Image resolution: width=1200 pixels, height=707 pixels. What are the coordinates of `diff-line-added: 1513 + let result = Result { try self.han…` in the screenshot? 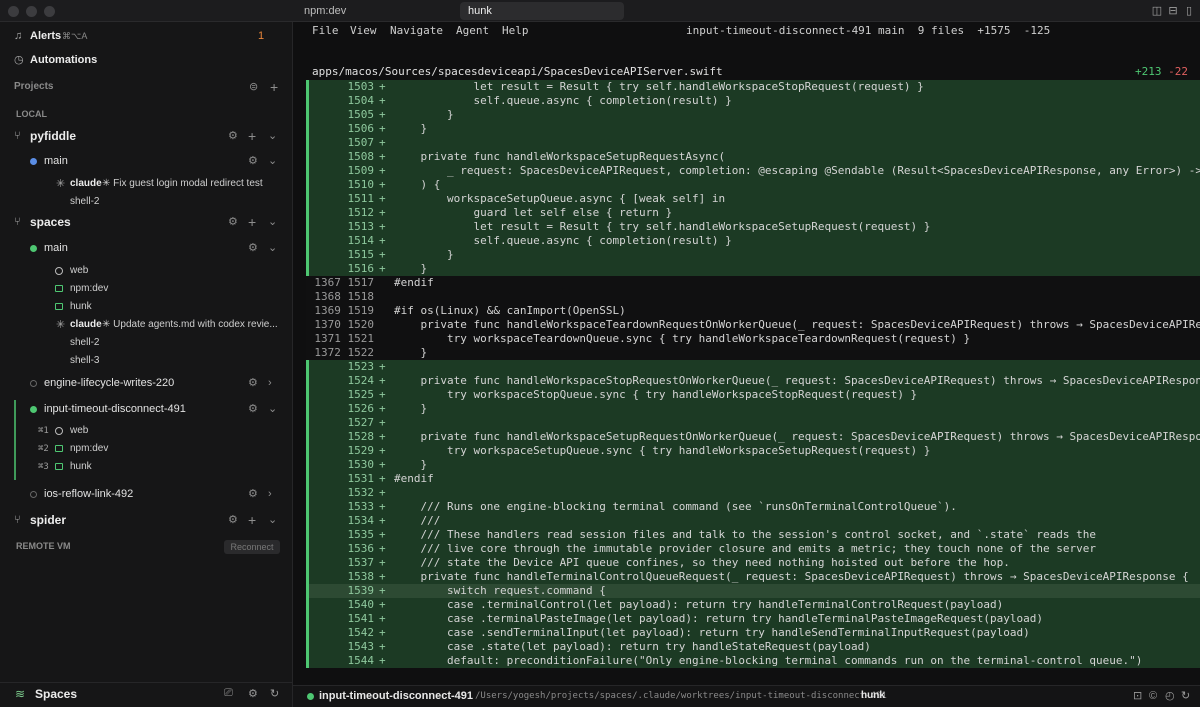 It's located at (753, 227).